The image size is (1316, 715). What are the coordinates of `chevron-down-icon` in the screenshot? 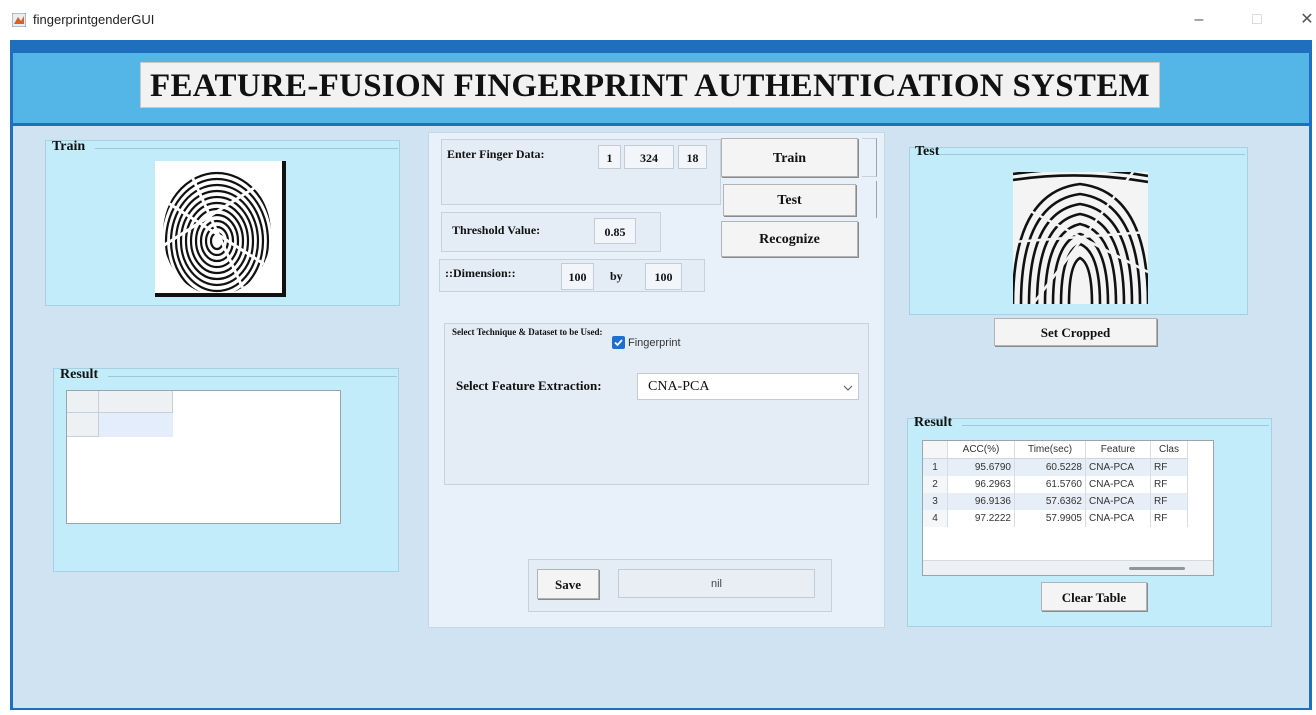 It's located at (848, 387).